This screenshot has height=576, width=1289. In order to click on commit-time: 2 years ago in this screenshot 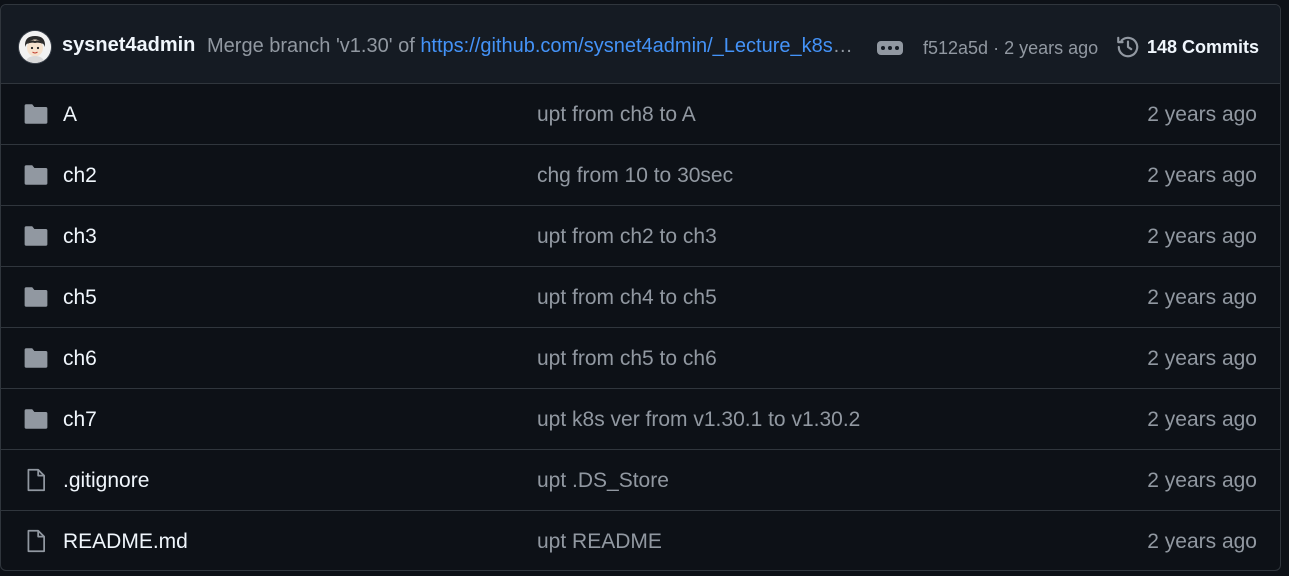, I will do `click(1051, 48)`.